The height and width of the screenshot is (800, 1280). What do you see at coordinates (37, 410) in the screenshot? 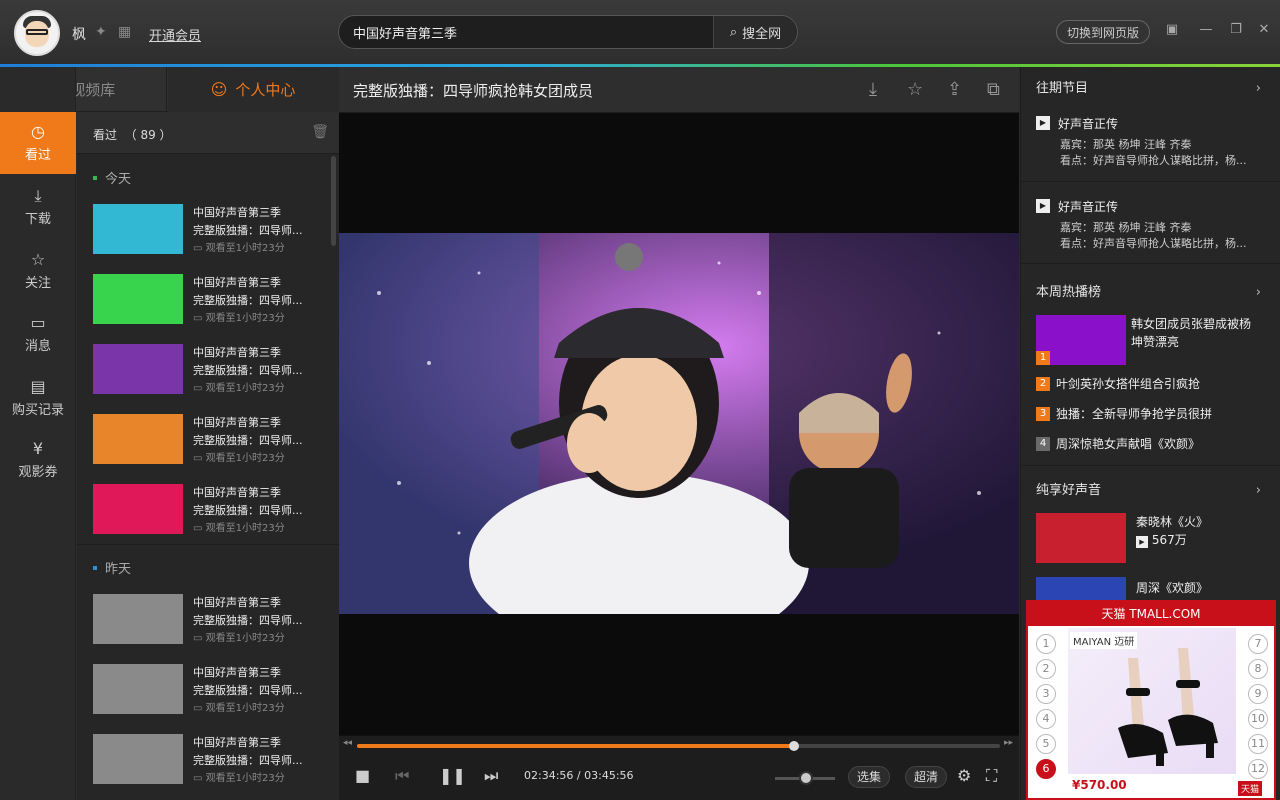
I see `nav-label: 购买记录` at bounding box center [37, 410].